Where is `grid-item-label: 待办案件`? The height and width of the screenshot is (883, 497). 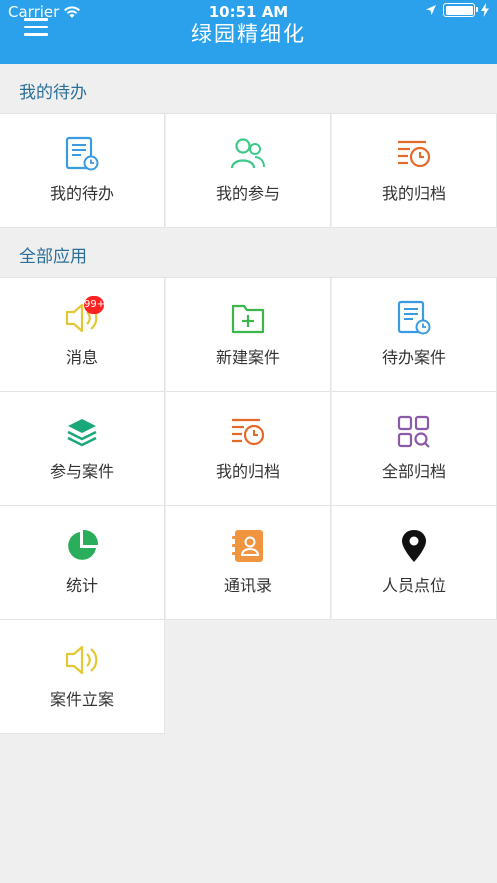
grid-item-label: 待办案件 is located at coordinates (413, 357).